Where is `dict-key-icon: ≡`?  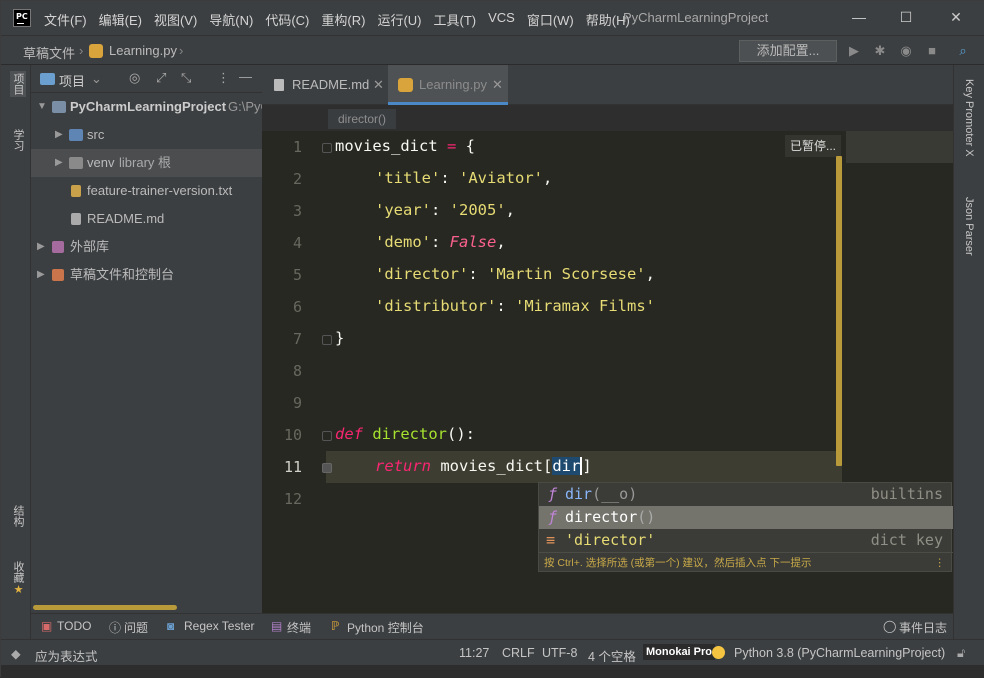
dict-key-icon: ≡ is located at coordinates (551, 540).